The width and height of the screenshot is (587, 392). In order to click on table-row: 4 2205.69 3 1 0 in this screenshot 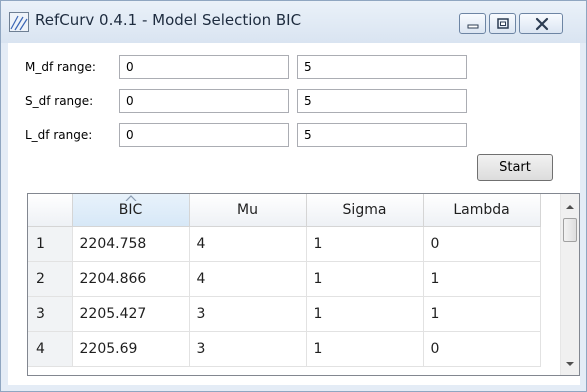, I will do `click(284, 349)`.